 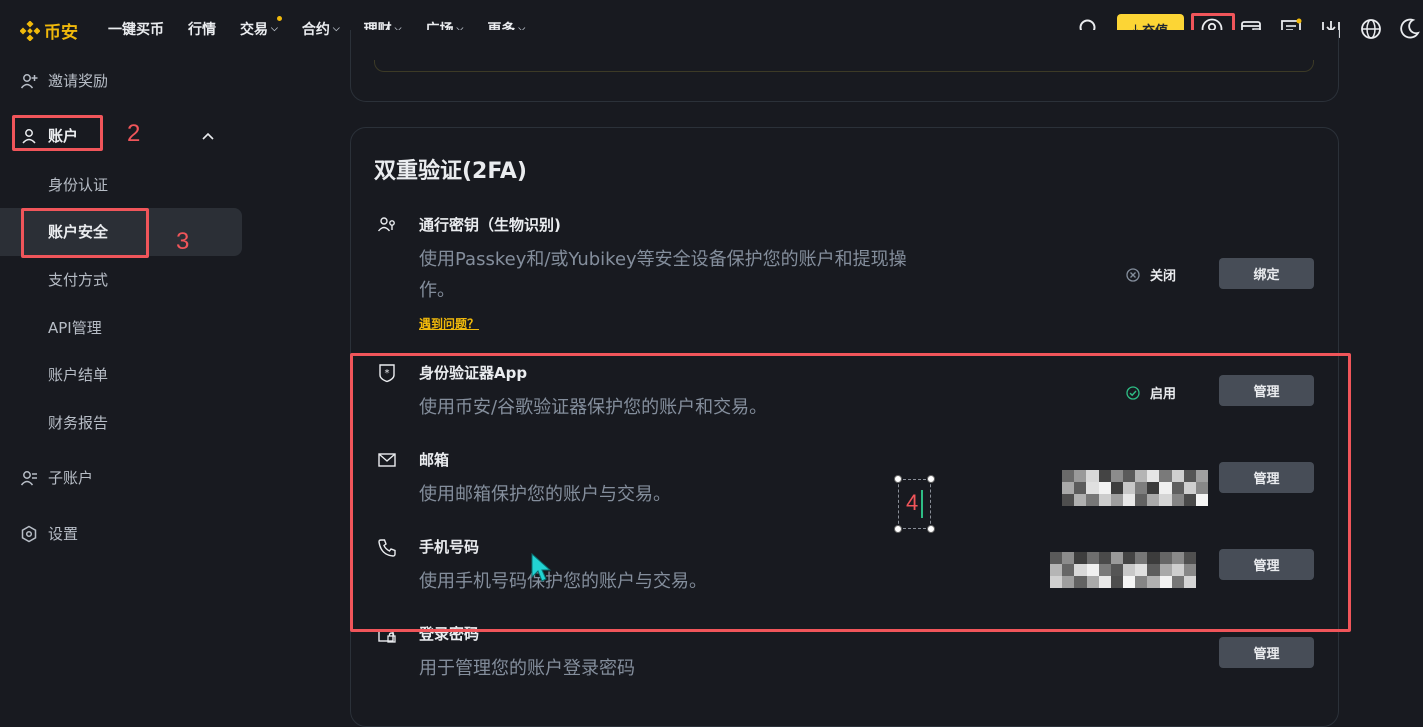 What do you see at coordinates (1266, 273) in the screenshot?
I see `bind-passkey-button: 绑定` at bounding box center [1266, 273].